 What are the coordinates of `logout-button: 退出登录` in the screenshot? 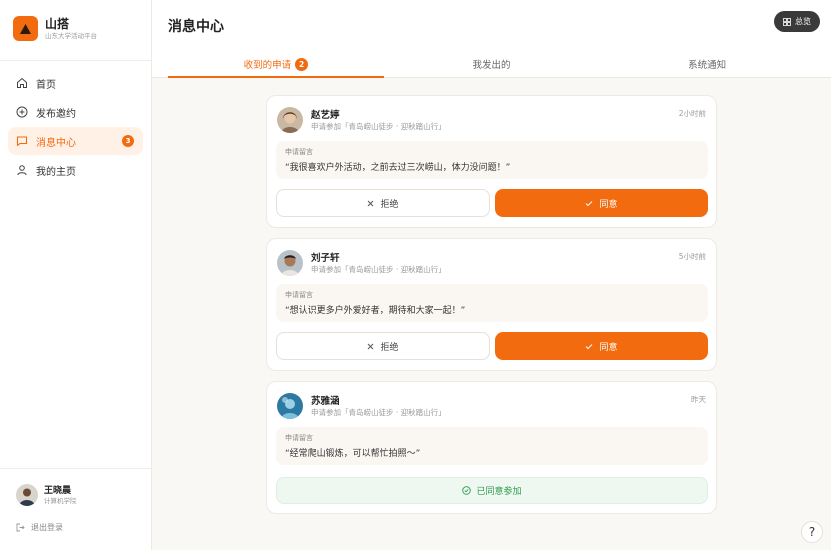 It's located at (39, 527).